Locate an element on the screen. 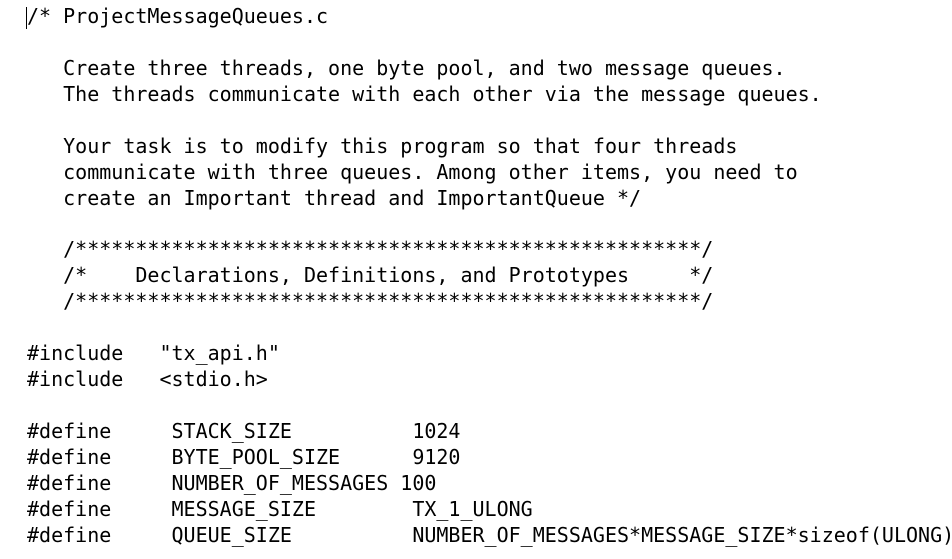 The height and width of the screenshot is (559, 952). code-line: #define MESSAGE_SIZE TX_1_ULONG is located at coordinates (280, 508).